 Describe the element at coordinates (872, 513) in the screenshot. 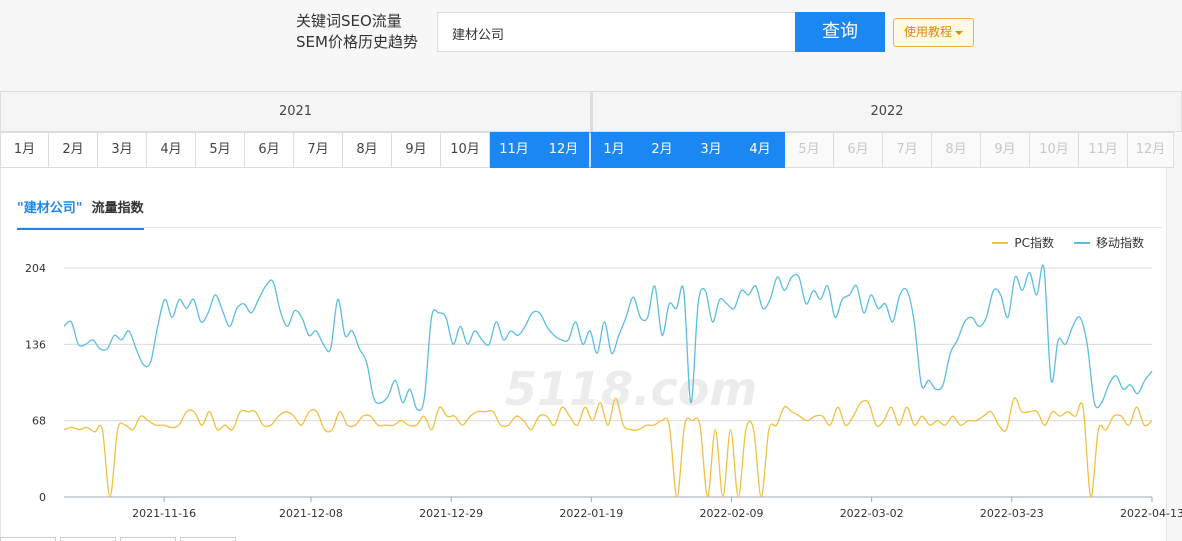

I see `x-tick-label: 2022-03-02` at that location.